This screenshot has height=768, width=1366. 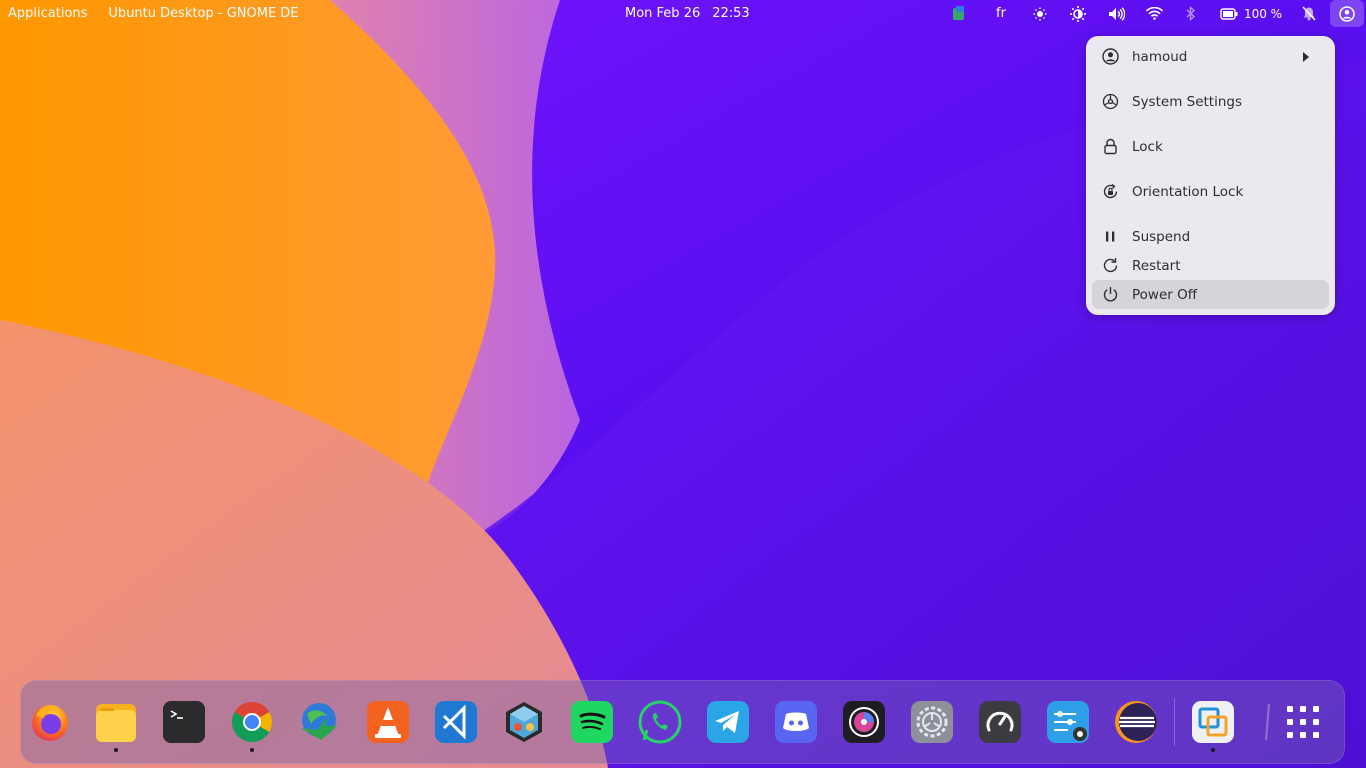 I want to click on submenu-arrow-icon, so click(x=1306, y=57).